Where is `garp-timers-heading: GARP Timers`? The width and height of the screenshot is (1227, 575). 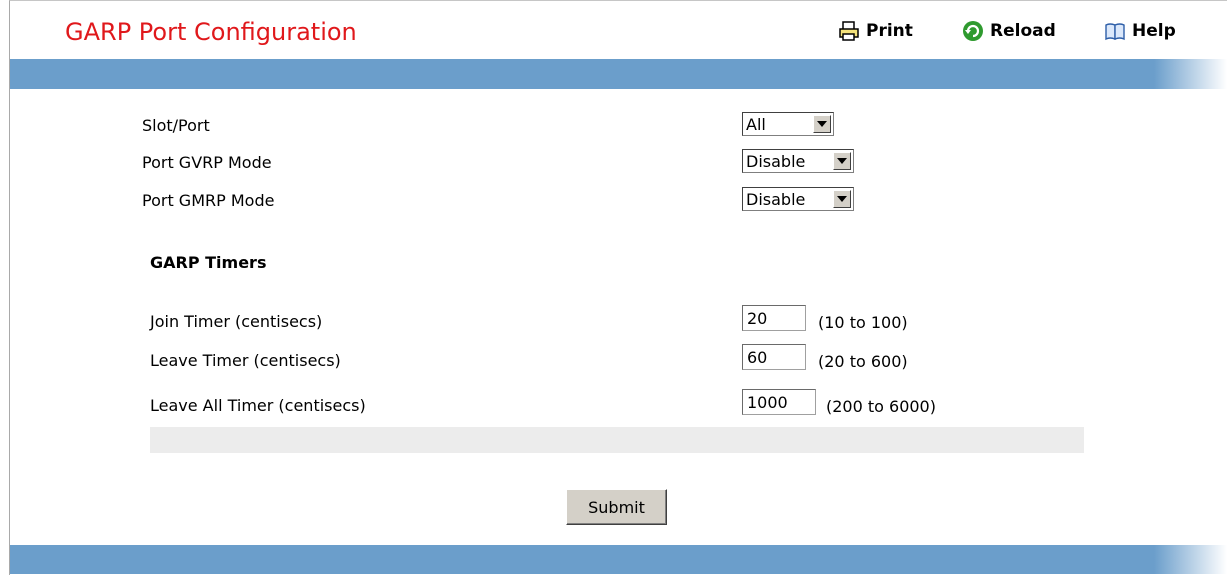 garp-timers-heading: GARP Timers is located at coordinates (208, 262).